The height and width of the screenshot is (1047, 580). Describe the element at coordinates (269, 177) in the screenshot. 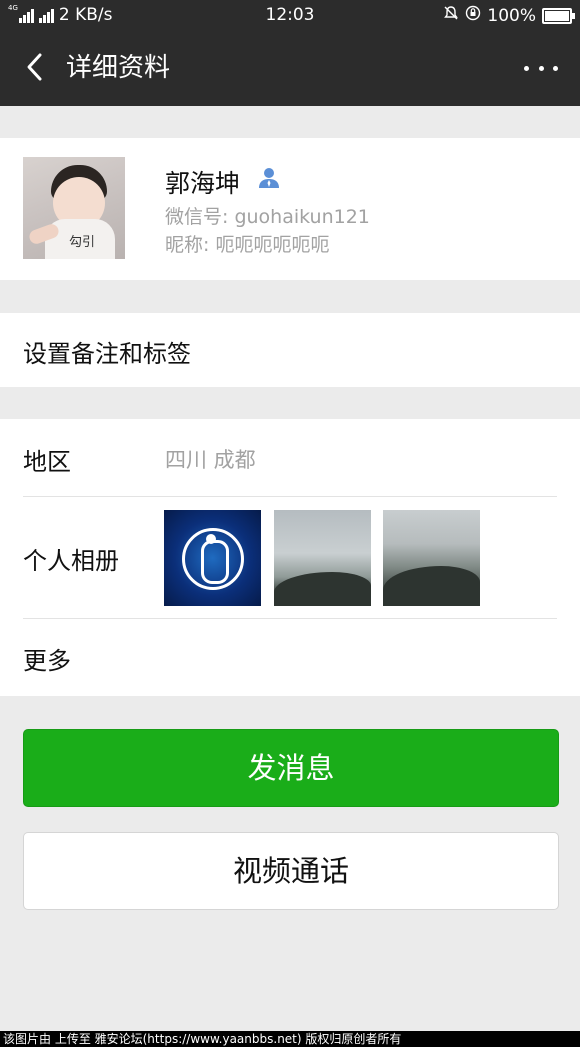

I see `user-icon` at that location.